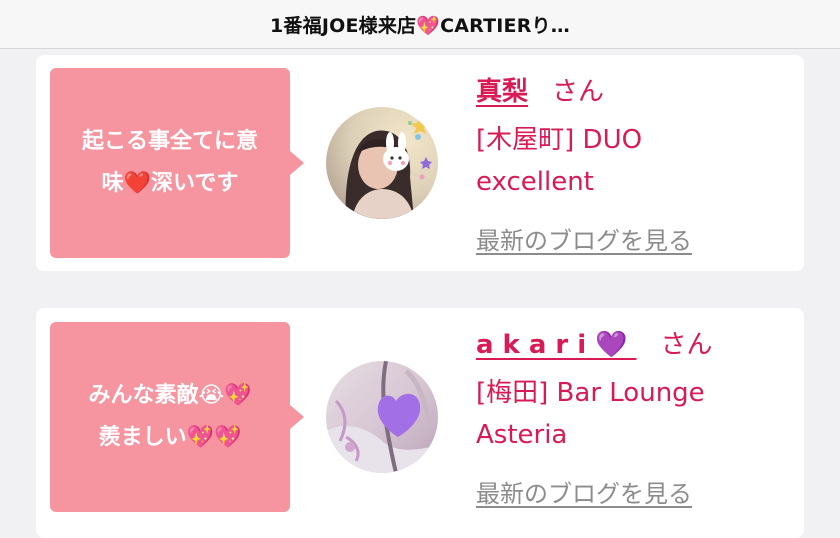 Image resolution: width=840 pixels, height=538 pixels. Describe the element at coordinates (177, 163) in the screenshot. I see `message-bubble: 起こる事全てに意 味❤️深いです` at that location.